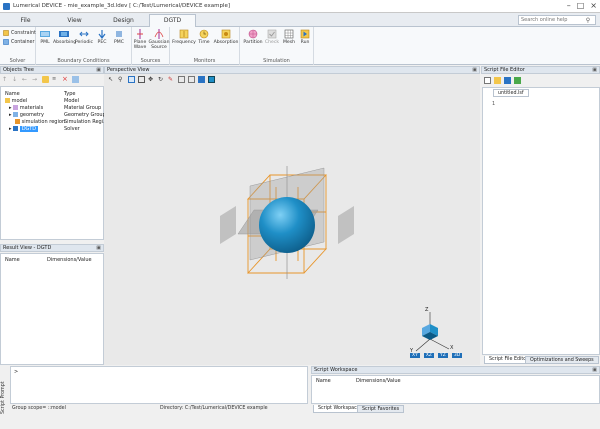 This screenshot has height=429, width=600. I want to click on absorption-monitor-button: Absorption, so click(226, 37).